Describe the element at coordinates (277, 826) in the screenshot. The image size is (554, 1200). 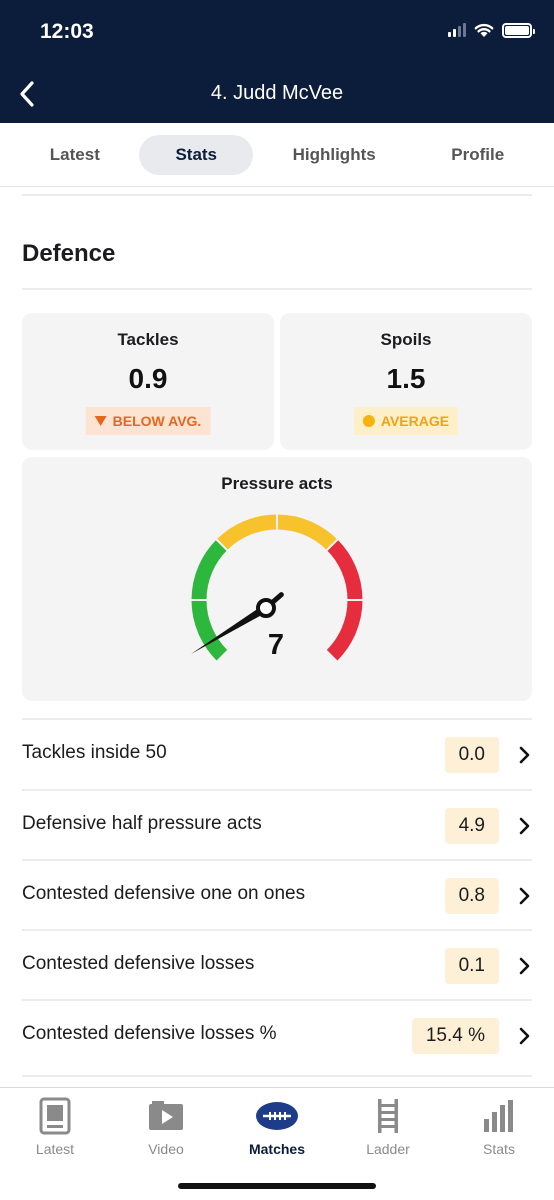
I see `stat-row-defensive-half-pressure-acts: Defensive half pressure acts 4.9` at that location.